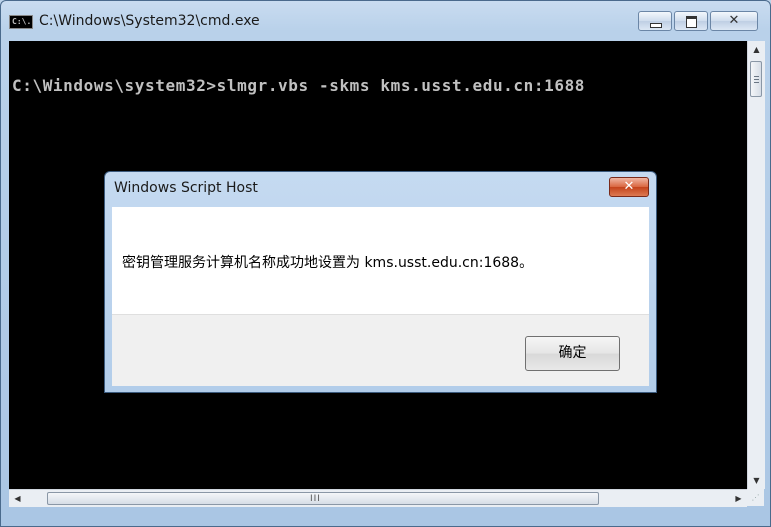 The height and width of the screenshot is (527, 771). I want to click on cmd-app-icon: C:\., so click(21, 22).